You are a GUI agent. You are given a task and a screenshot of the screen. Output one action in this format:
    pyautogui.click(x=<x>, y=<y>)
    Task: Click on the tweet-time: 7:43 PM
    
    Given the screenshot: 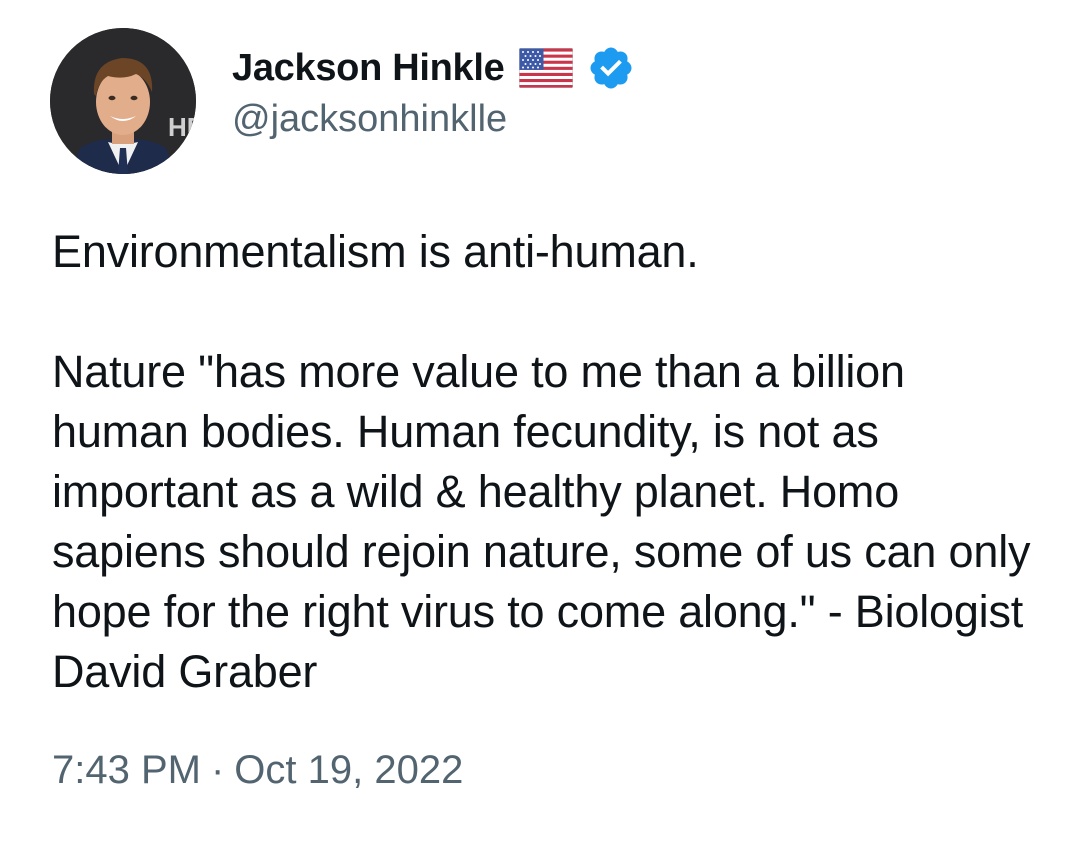 What is the action you would take?
    pyautogui.click(x=126, y=770)
    